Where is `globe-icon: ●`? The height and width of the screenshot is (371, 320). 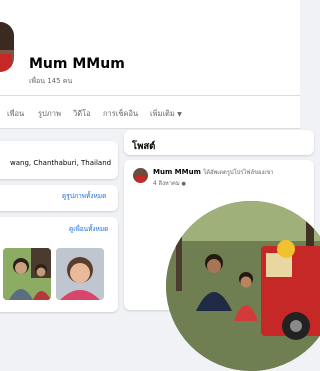 globe-icon: ● is located at coordinates (183, 184).